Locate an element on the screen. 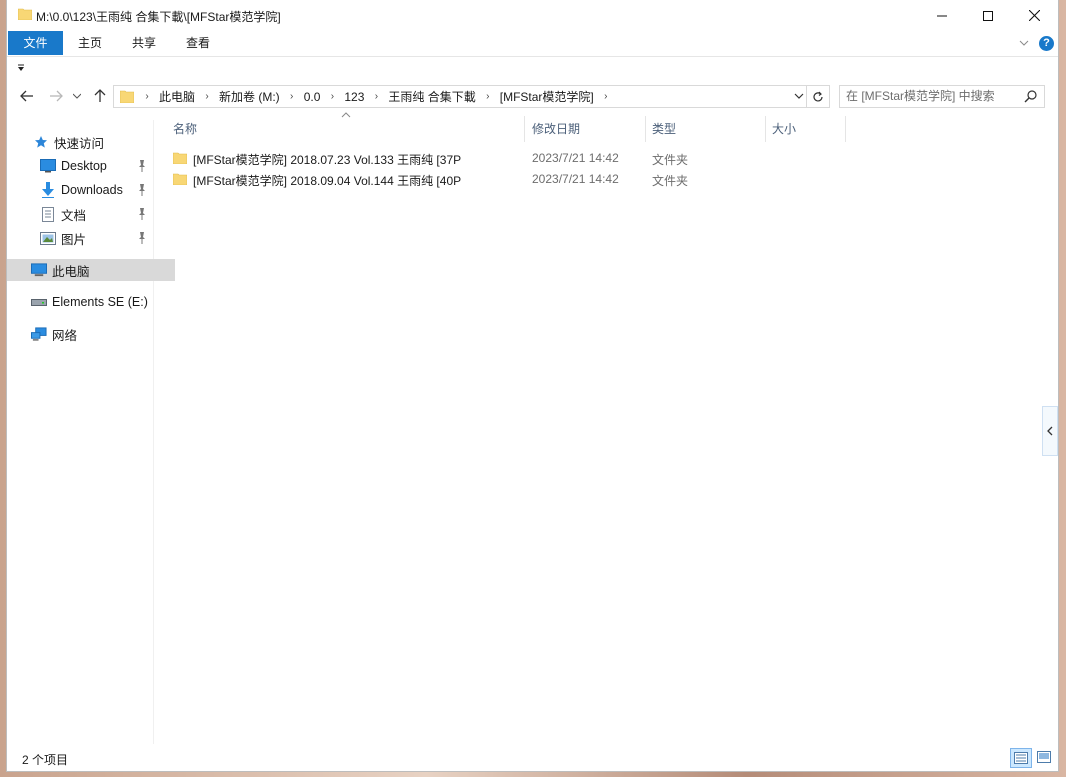 The height and width of the screenshot is (777, 1066). tab-file: 文件 is located at coordinates (35, 43).